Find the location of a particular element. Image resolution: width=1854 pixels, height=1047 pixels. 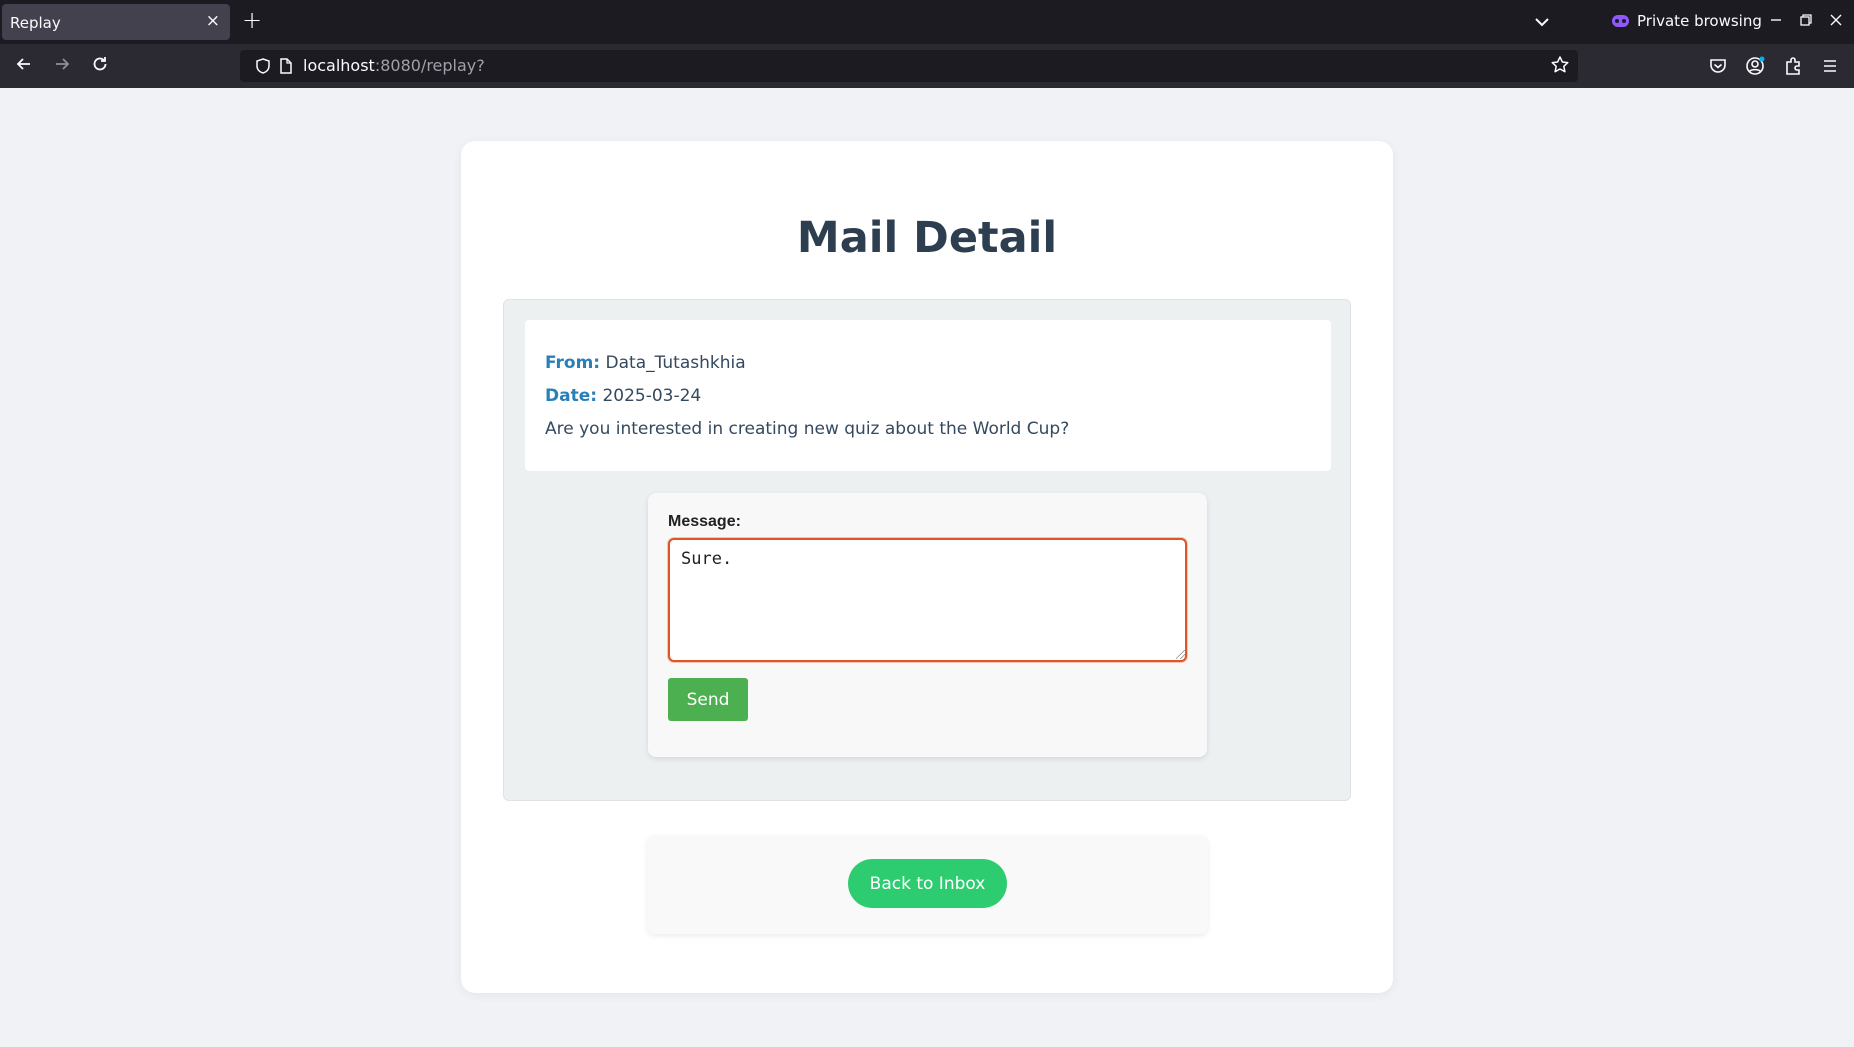

private-browsing-indicator: Private browsing is located at coordinates (1687, 21).